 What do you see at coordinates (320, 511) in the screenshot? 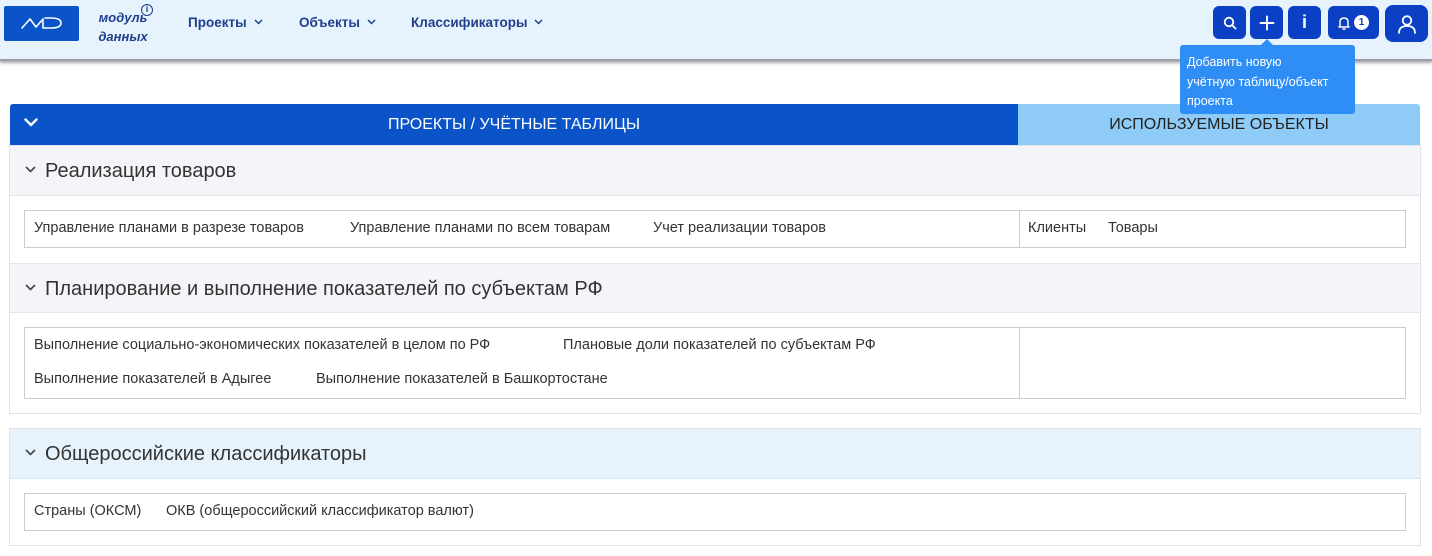
I see `classifier-link: ОКВ (общероссийский классификатор валют)` at bounding box center [320, 511].